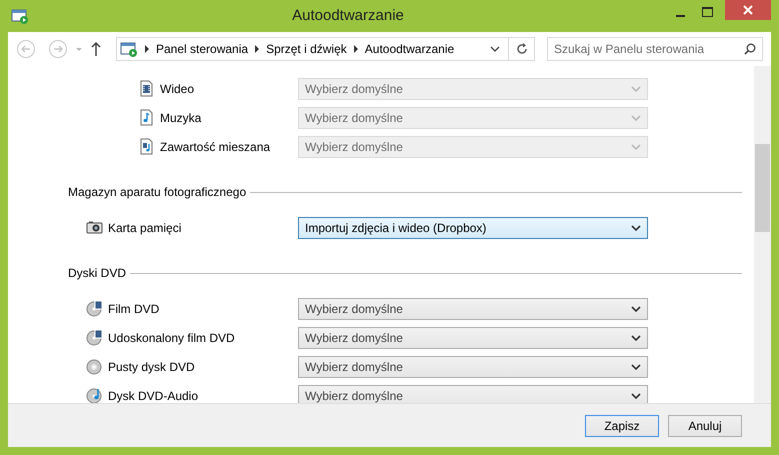  What do you see at coordinates (94, 395) in the screenshot?
I see `dvd-music-icon` at bounding box center [94, 395].